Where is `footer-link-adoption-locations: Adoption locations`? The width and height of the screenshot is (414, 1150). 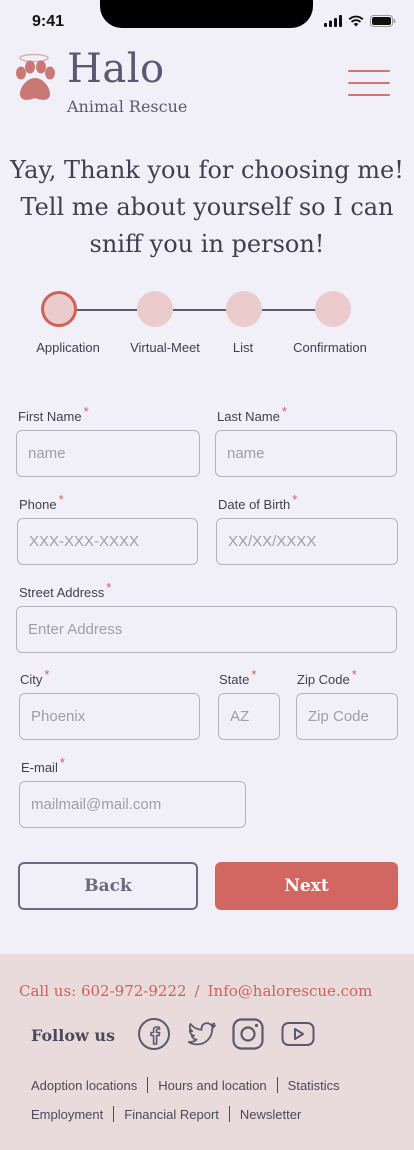
footer-link-adoption-locations: Adoption locations is located at coordinates (84, 1085).